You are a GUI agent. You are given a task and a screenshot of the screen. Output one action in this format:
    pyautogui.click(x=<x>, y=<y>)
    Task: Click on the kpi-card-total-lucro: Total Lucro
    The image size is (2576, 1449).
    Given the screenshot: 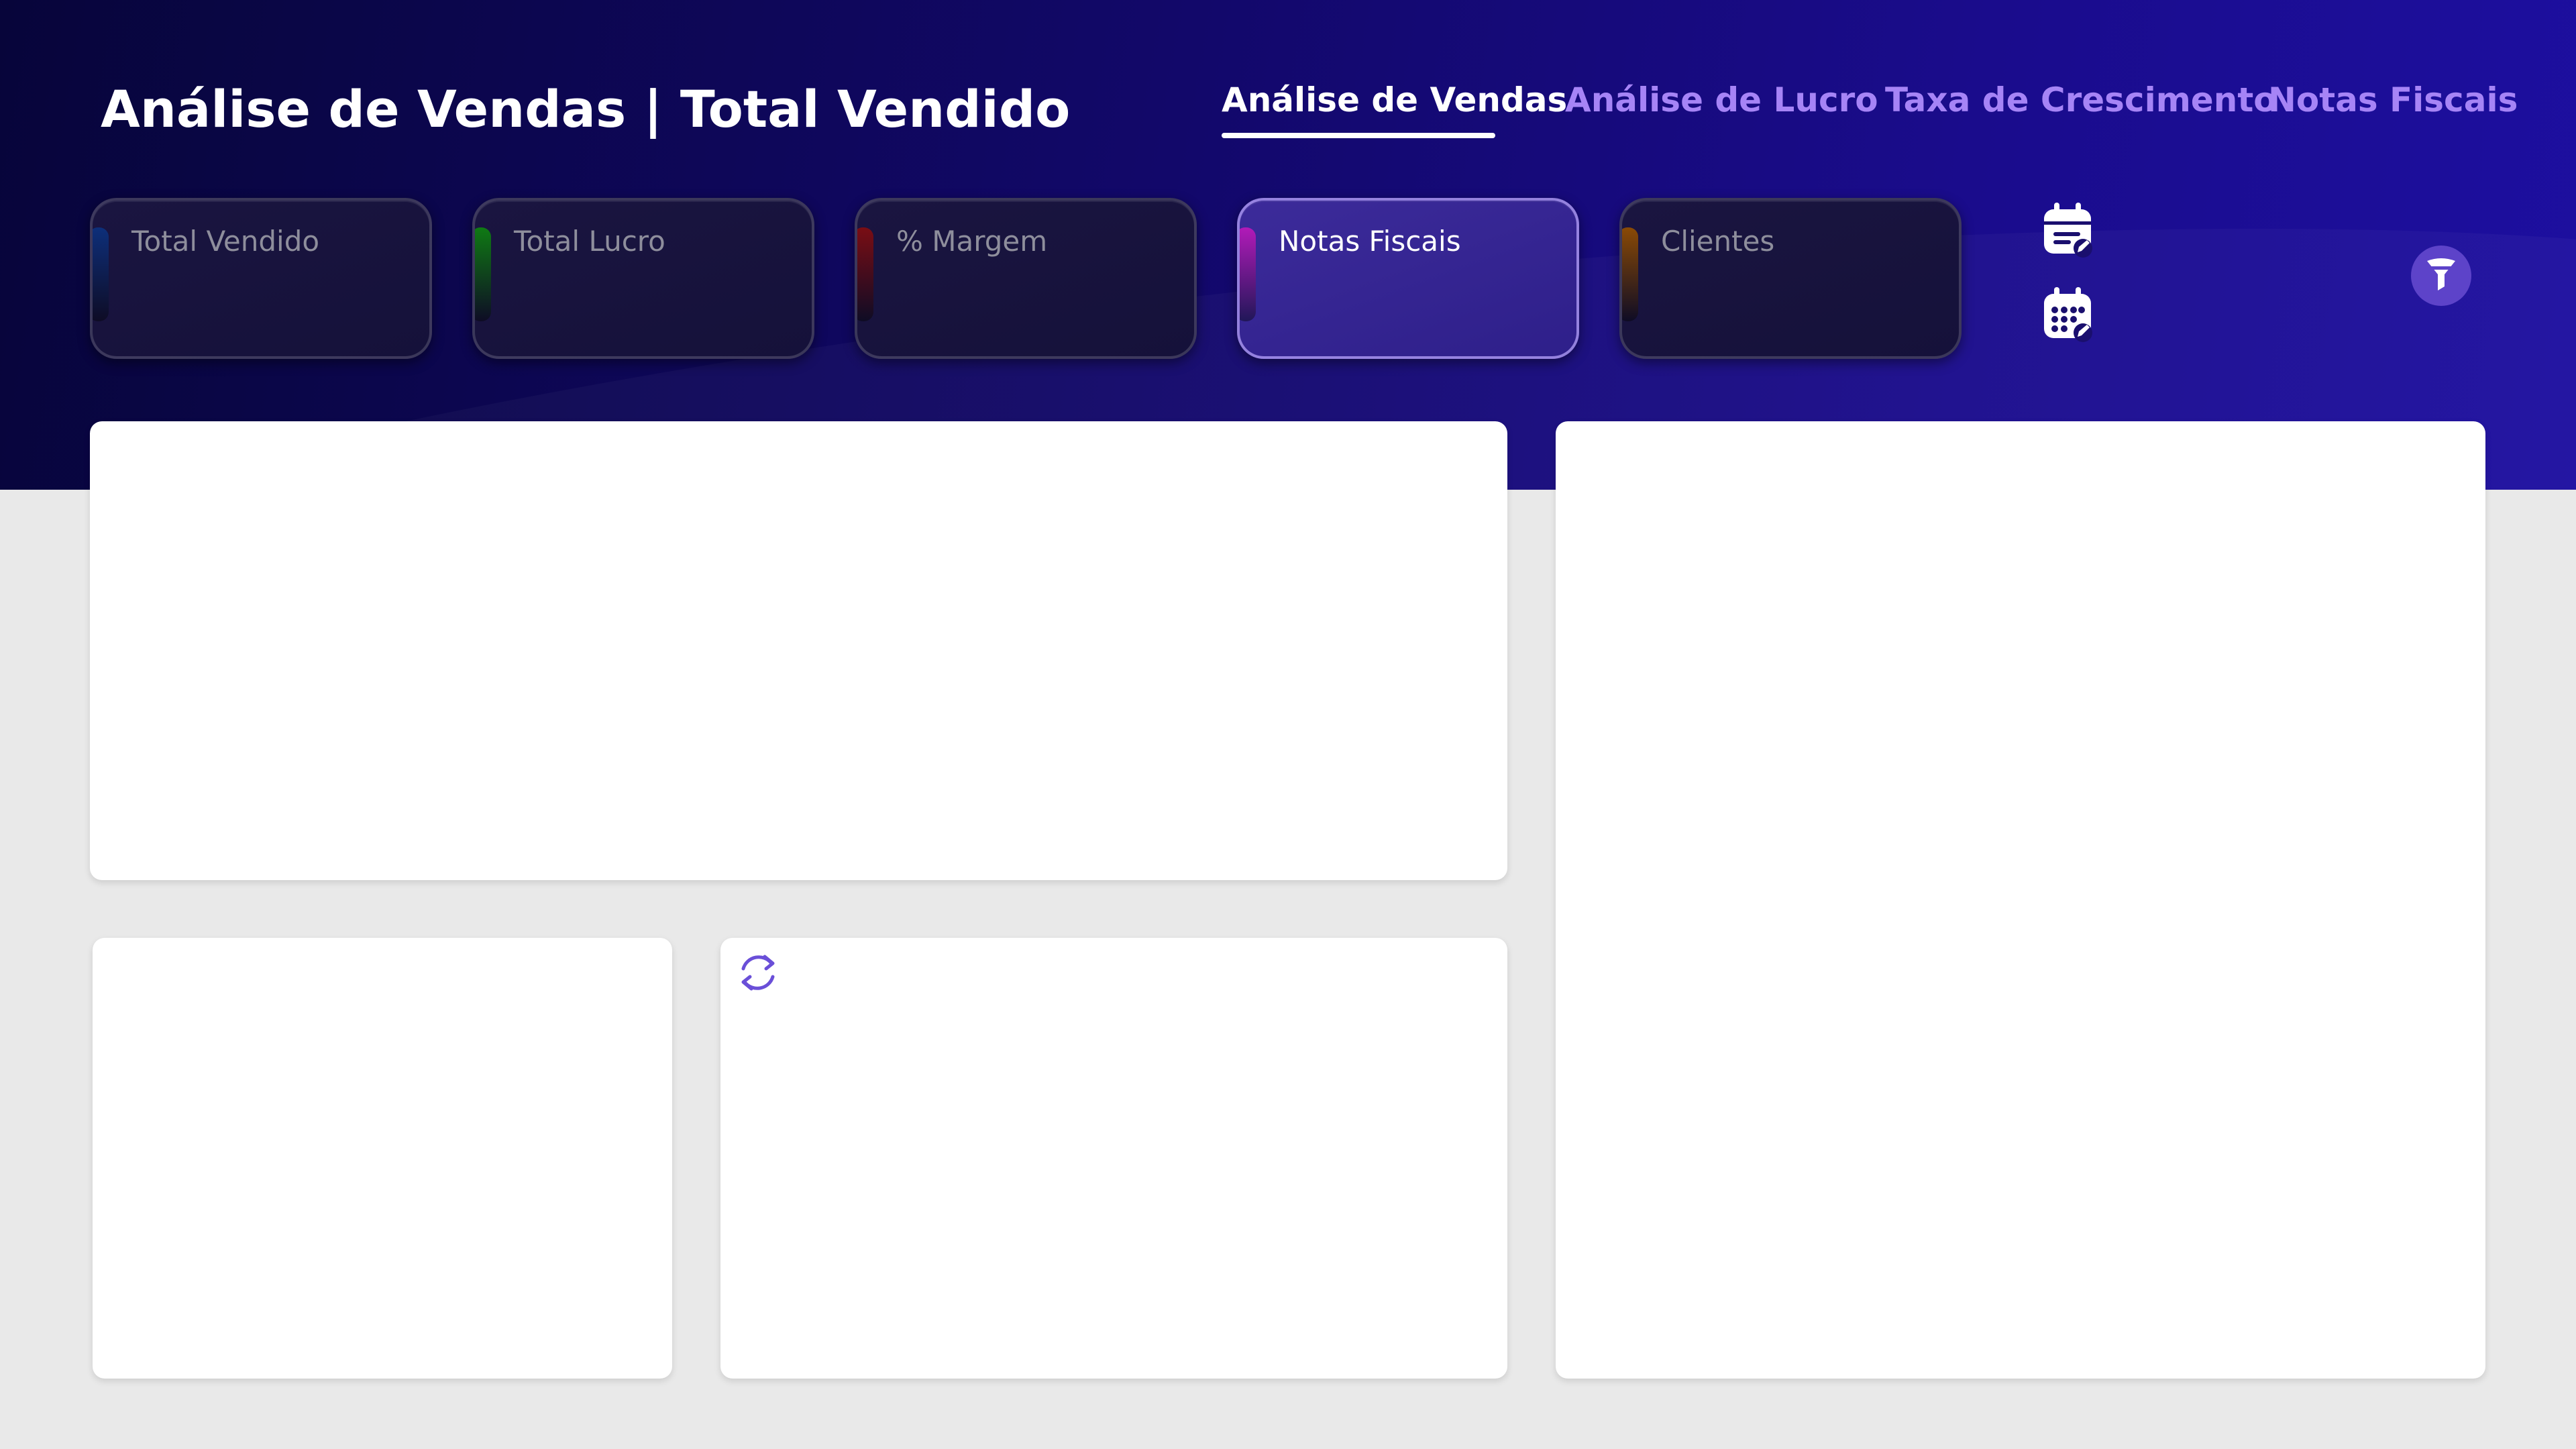 What is the action you would take?
    pyautogui.click(x=643, y=278)
    